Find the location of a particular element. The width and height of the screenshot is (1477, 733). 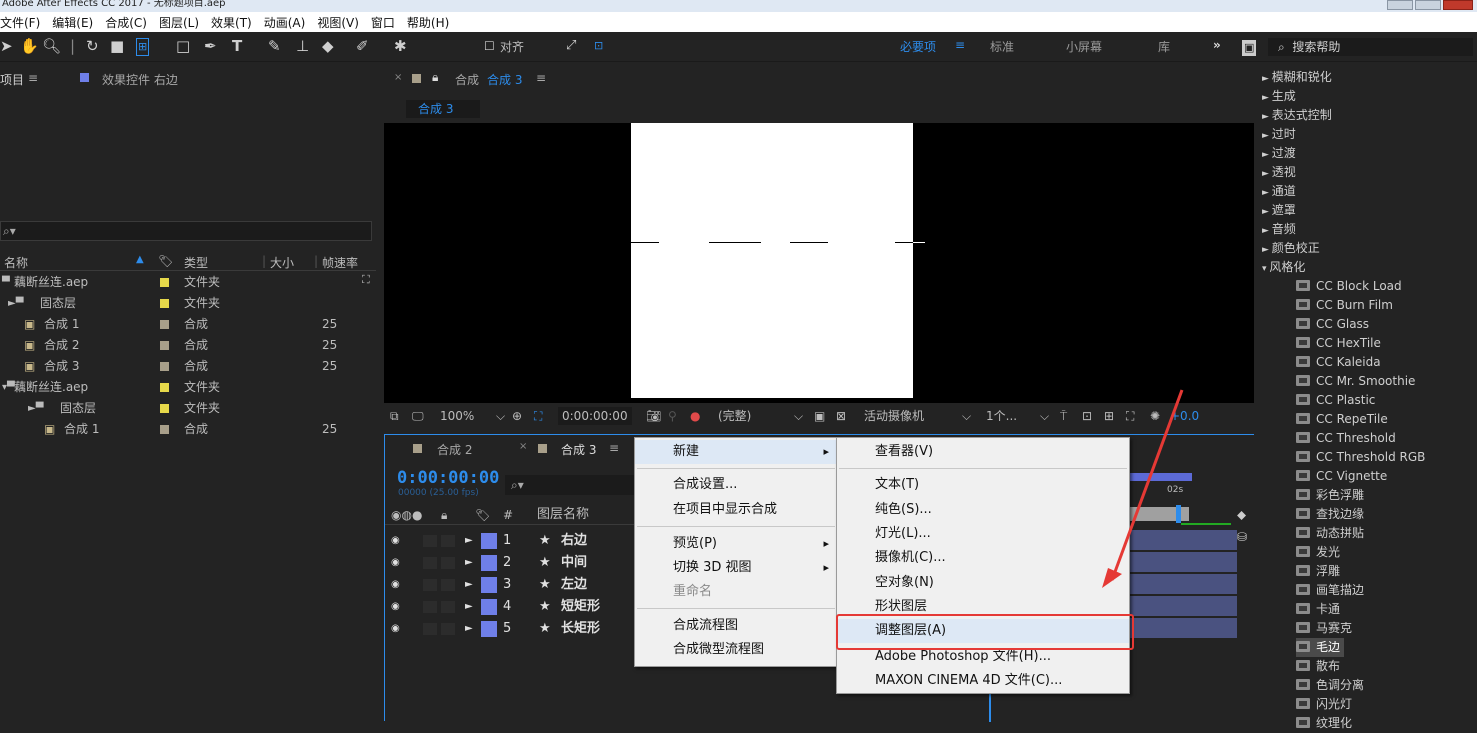

timeline-layer-row: ◉ ► 5 ★ 长矩形 is located at coordinates (509, 629).